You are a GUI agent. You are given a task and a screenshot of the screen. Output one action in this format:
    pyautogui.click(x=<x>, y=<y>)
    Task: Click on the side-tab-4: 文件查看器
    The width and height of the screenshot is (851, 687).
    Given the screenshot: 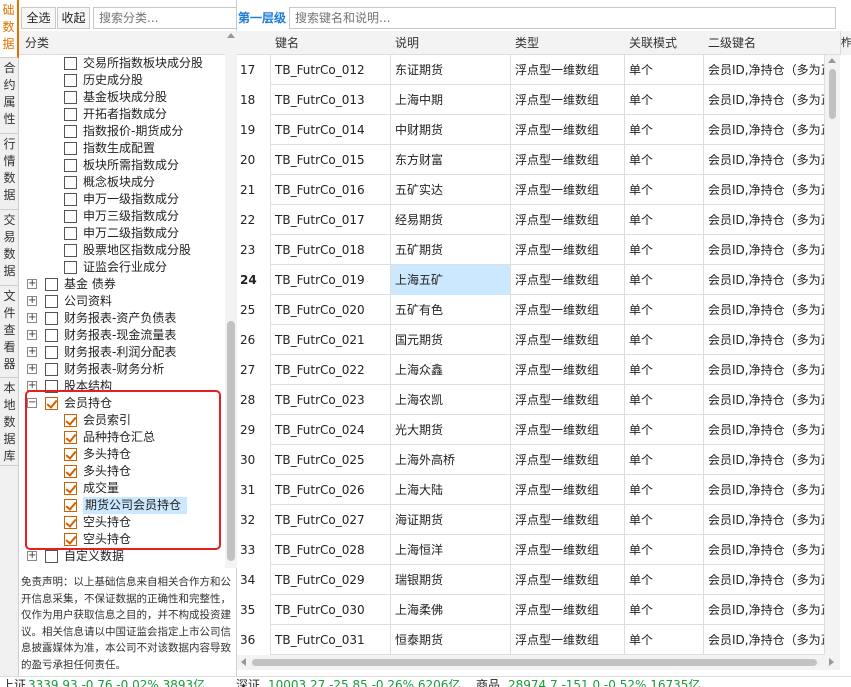 What is the action you would take?
    pyautogui.click(x=9, y=332)
    